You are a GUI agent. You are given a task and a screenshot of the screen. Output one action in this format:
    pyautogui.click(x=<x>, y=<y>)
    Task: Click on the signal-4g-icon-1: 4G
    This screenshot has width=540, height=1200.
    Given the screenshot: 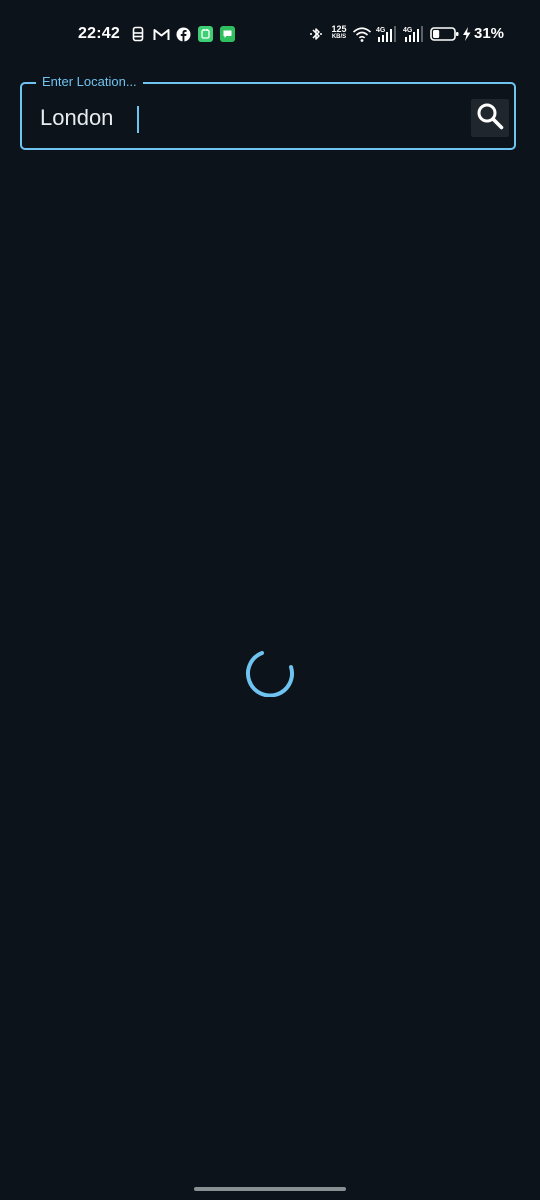 What is the action you would take?
    pyautogui.click(x=387, y=34)
    